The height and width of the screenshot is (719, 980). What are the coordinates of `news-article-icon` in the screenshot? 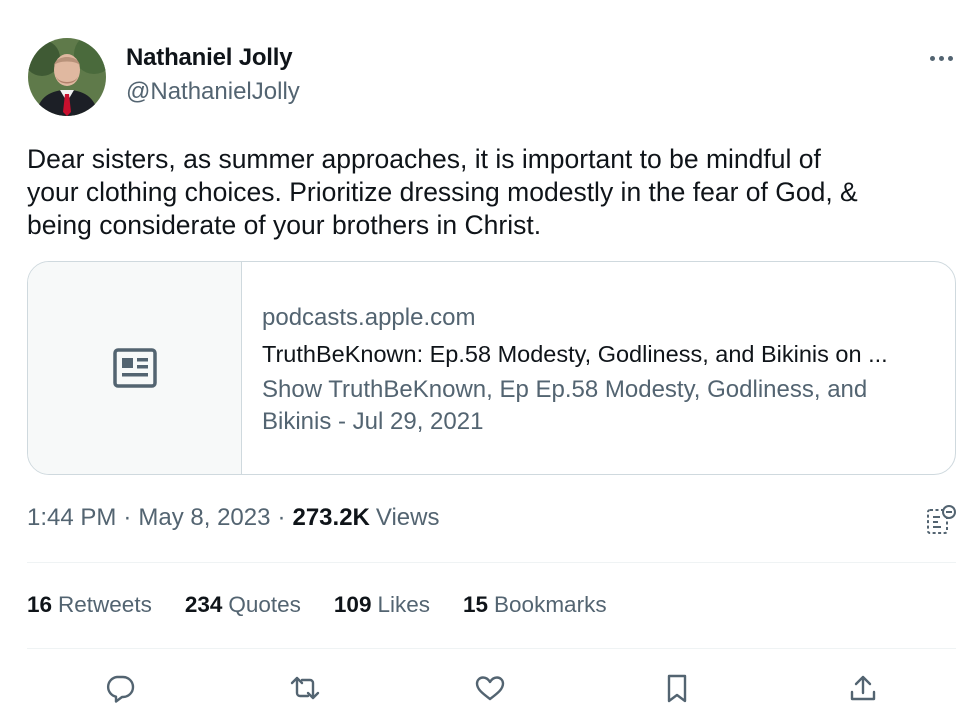 It's located at (134, 368).